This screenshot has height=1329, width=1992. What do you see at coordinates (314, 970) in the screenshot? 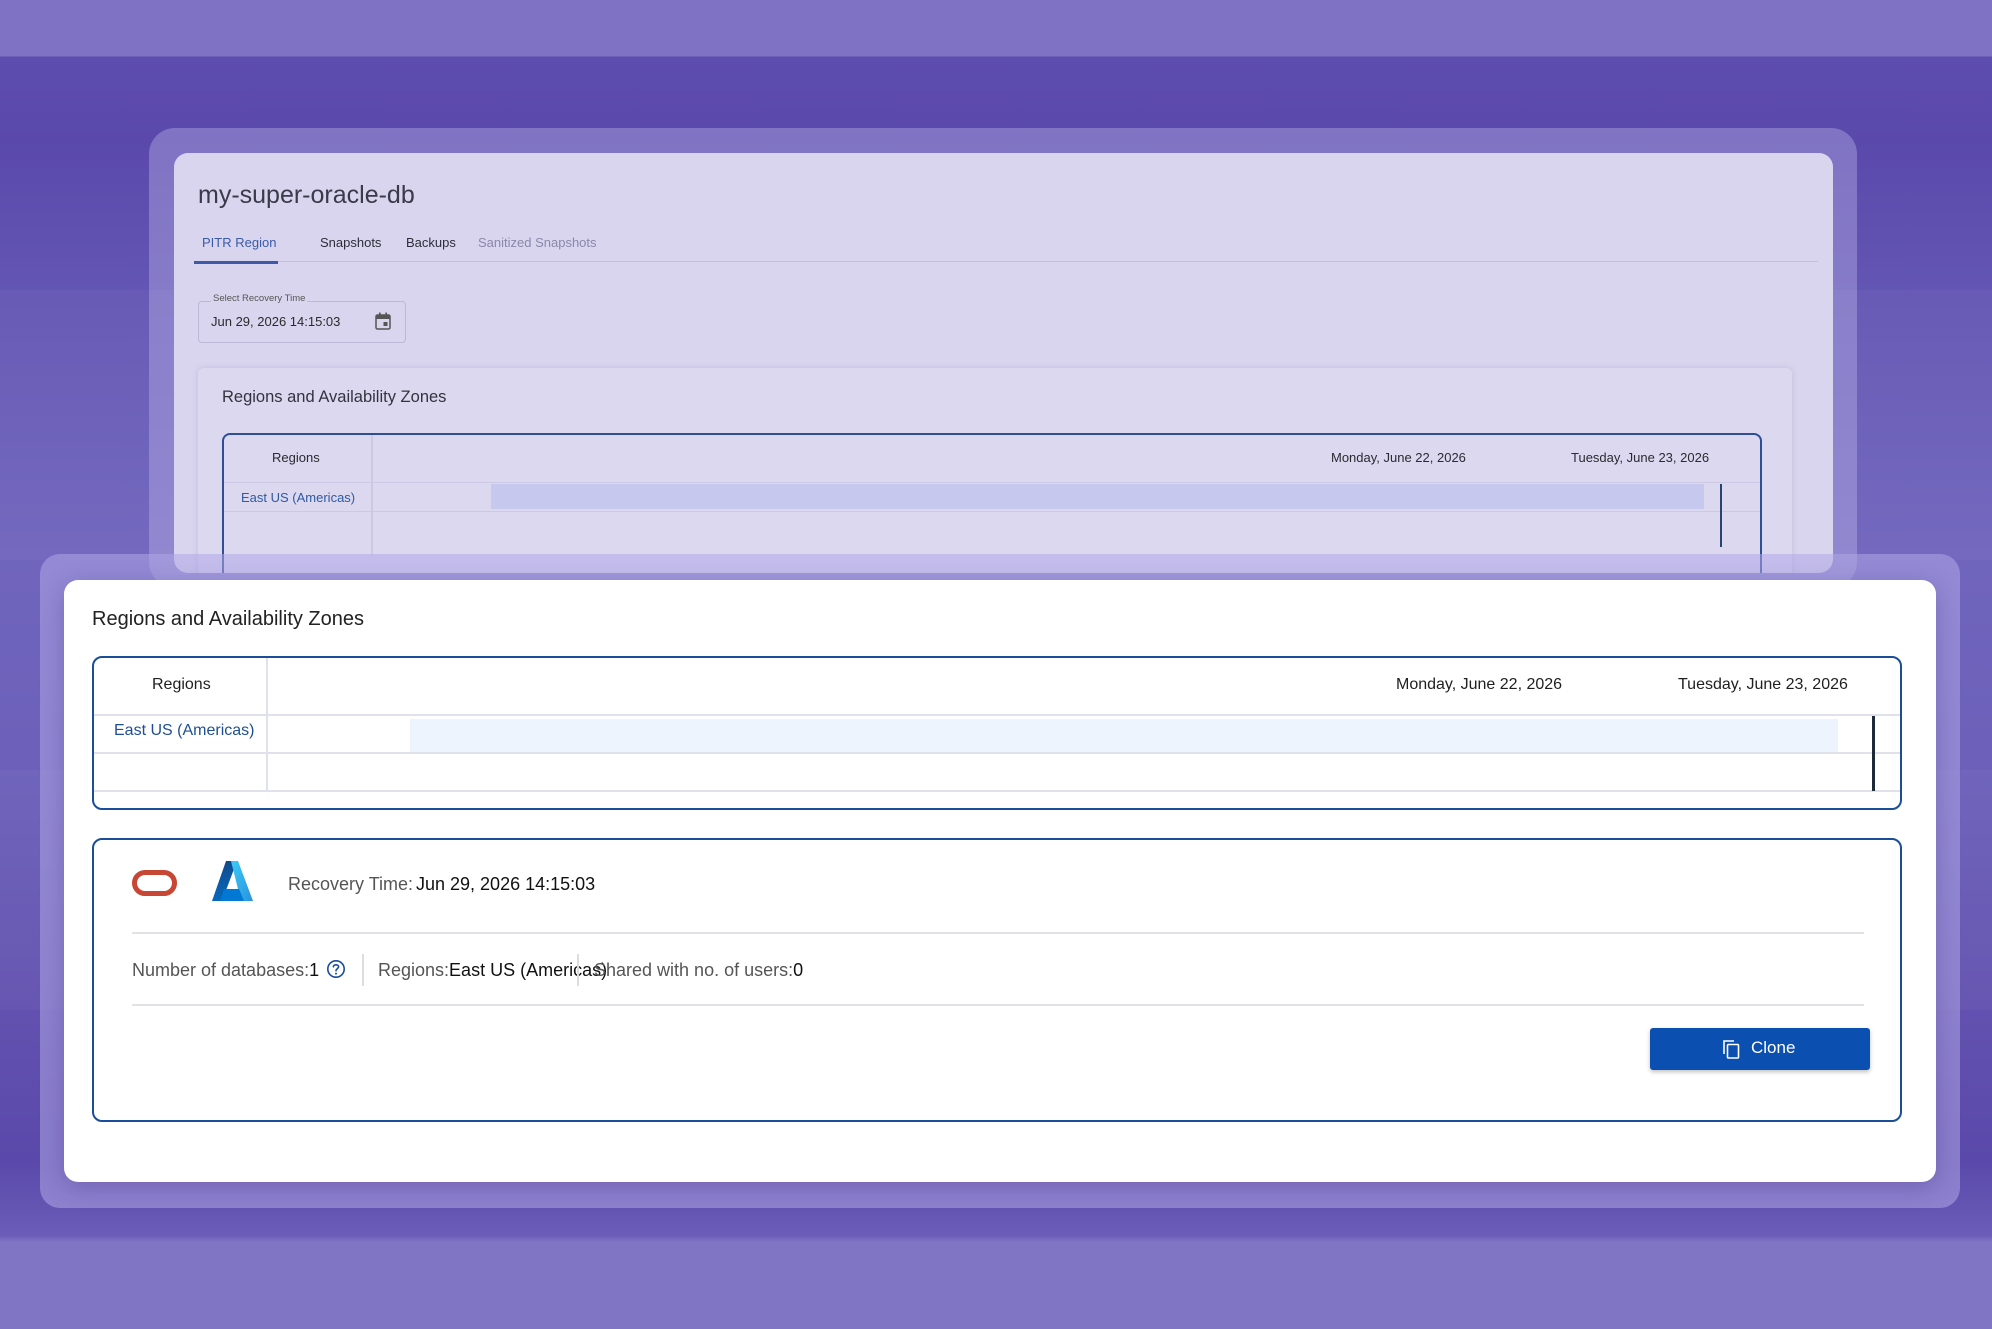
I see `database-count-value: 1` at bounding box center [314, 970].